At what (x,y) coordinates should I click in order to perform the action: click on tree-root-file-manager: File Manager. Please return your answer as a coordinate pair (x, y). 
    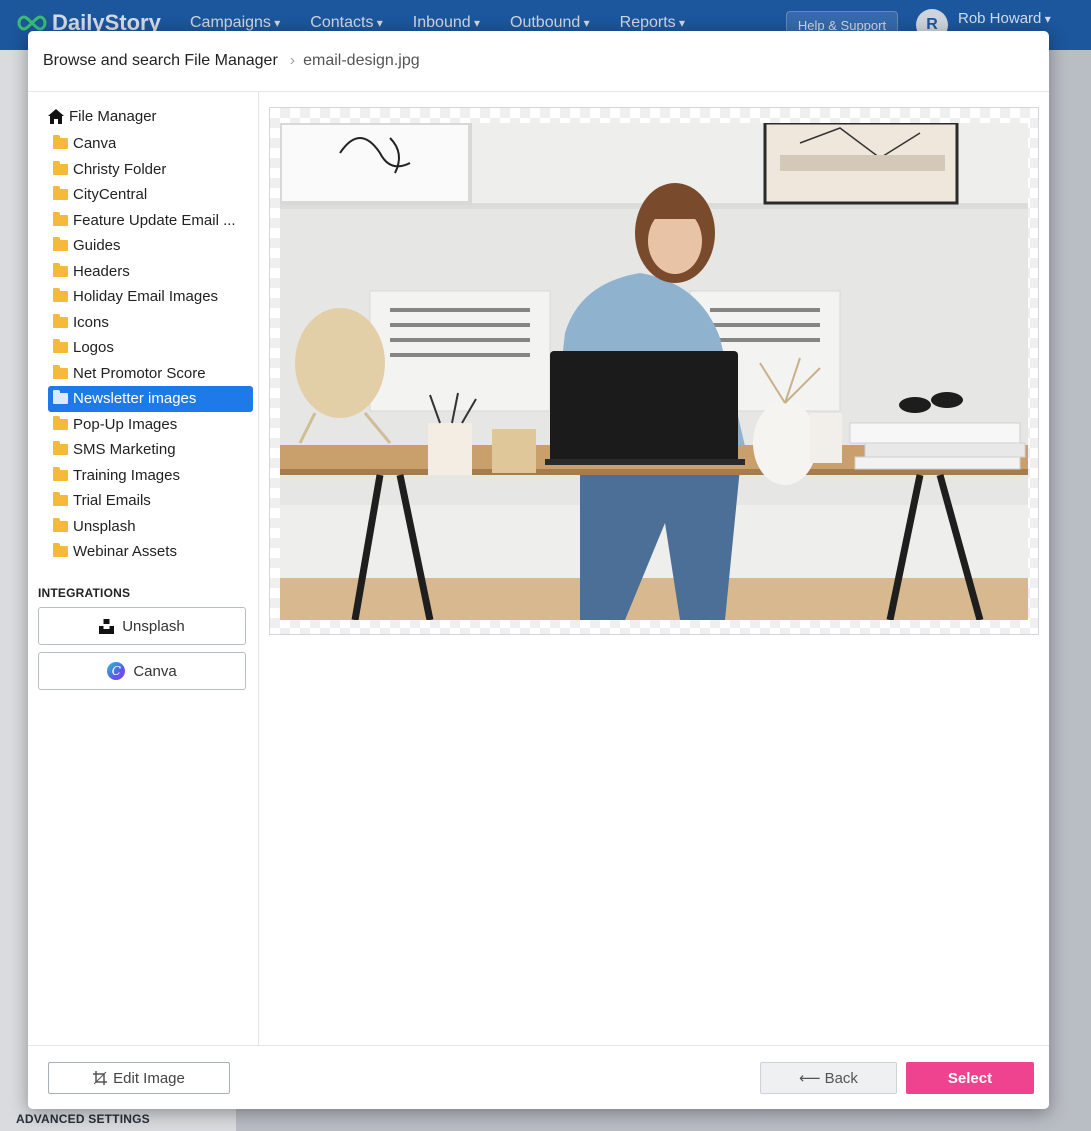
    Looking at the image, I should click on (102, 116).